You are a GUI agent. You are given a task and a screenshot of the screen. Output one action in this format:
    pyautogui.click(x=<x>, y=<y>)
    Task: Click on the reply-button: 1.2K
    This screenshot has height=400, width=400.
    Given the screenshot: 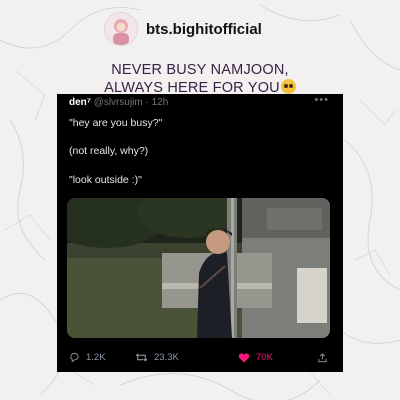 What is the action you would take?
    pyautogui.click(x=87, y=357)
    